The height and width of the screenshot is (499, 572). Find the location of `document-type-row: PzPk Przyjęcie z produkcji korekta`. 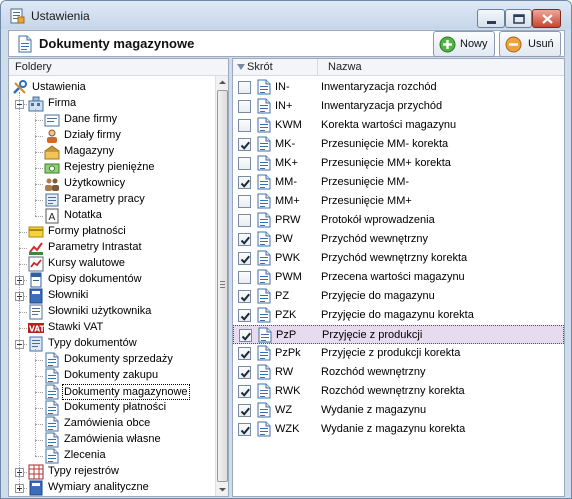

document-type-row: PzPk Przyjęcie z produkcji korekta is located at coordinates (398, 353).